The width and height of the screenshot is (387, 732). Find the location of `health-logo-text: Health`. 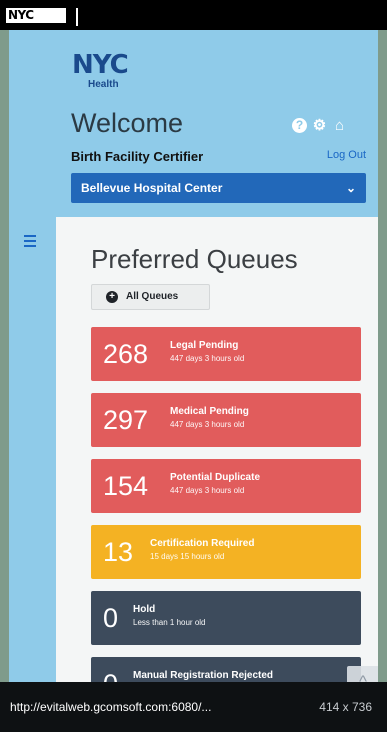

health-logo-text: Health is located at coordinates (103, 84).